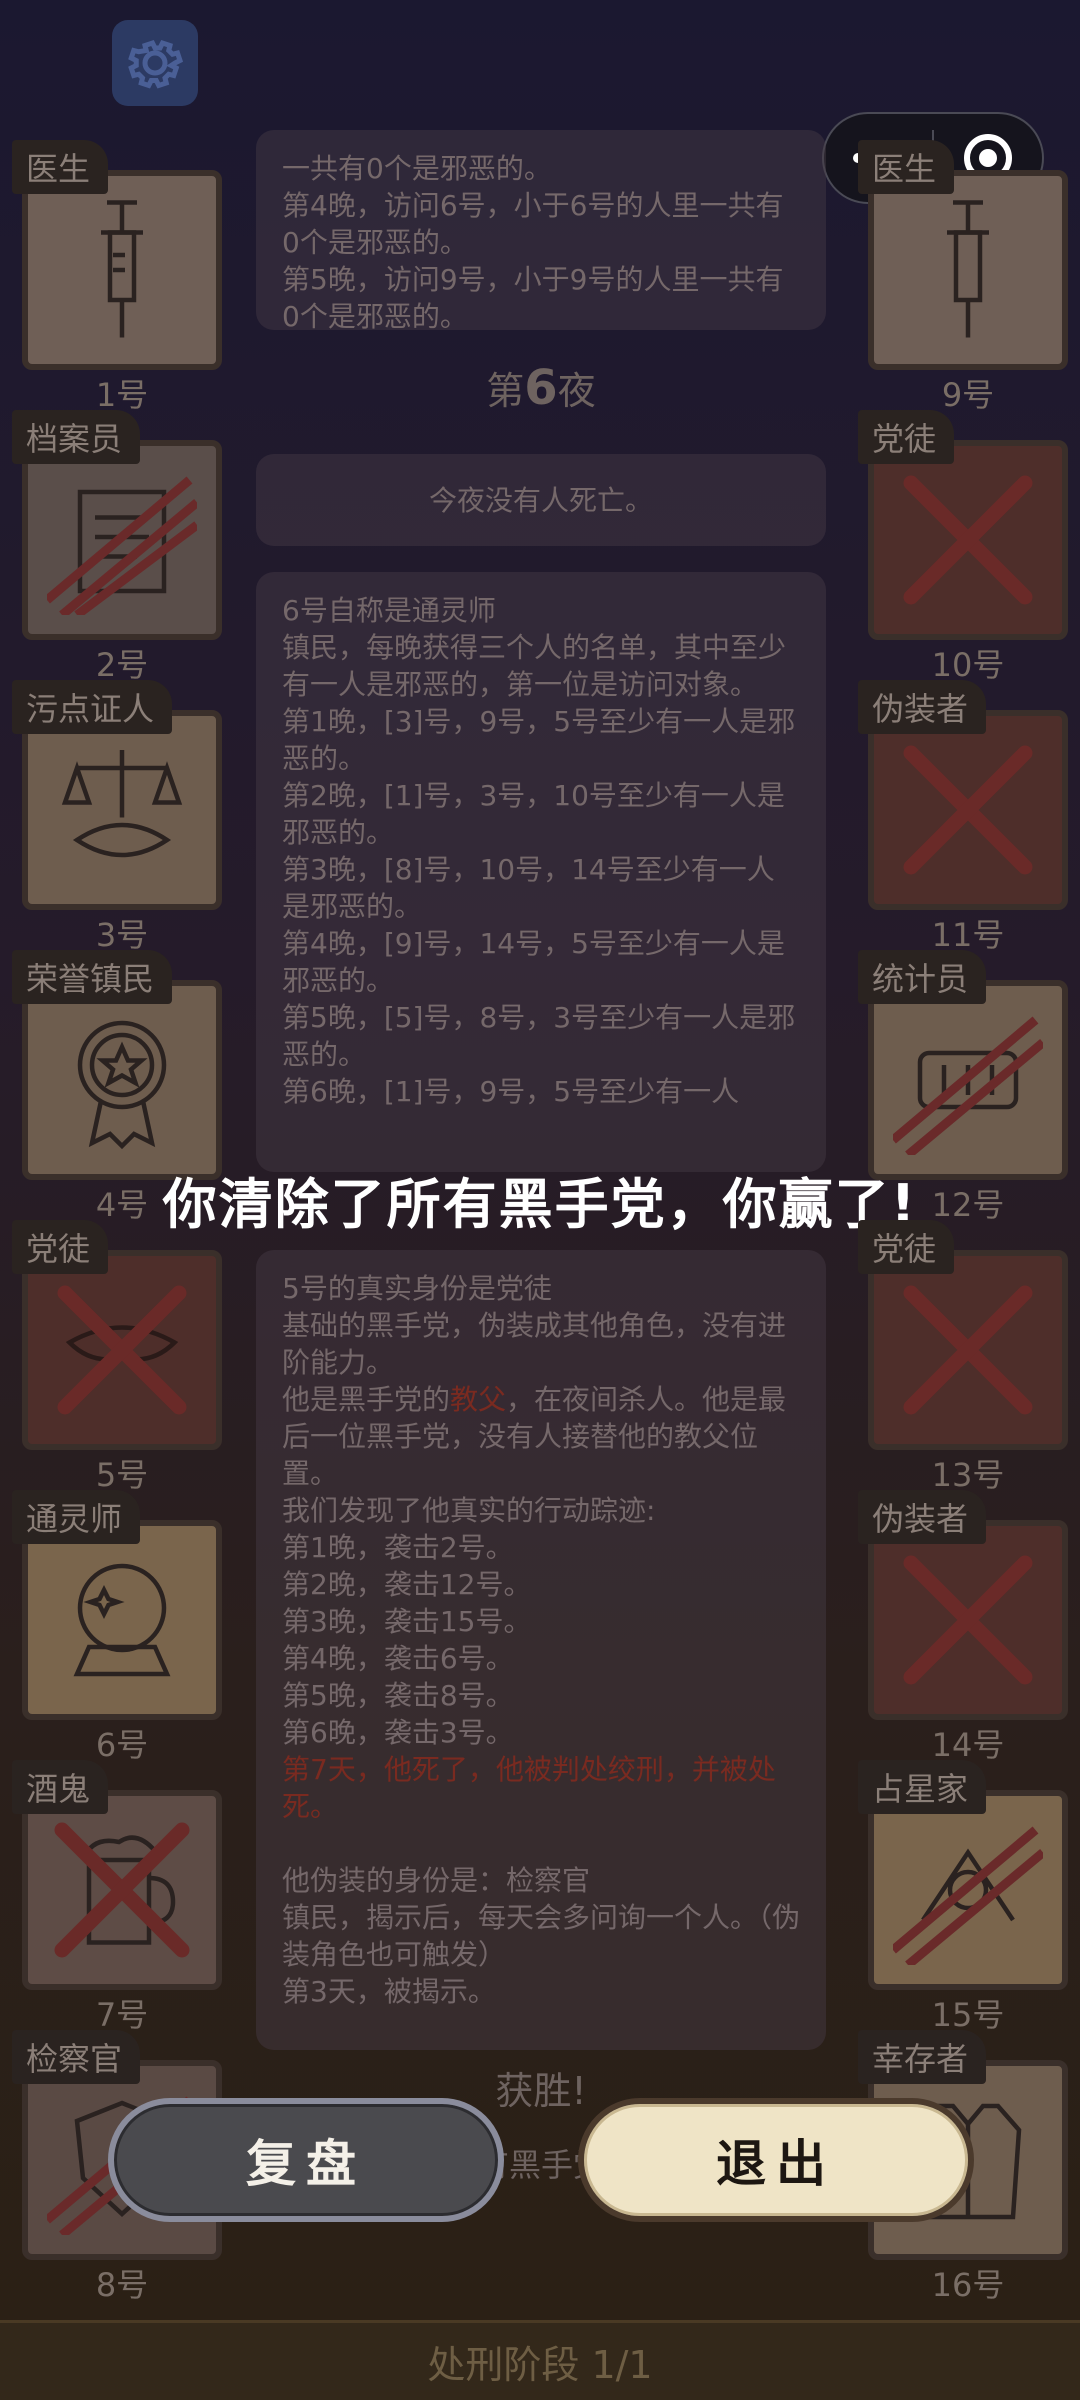  What do you see at coordinates (398, 1547) in the screenshot?
I see `log-line: 第1晚，袭击2号。` at bounding box center [398, 1547].